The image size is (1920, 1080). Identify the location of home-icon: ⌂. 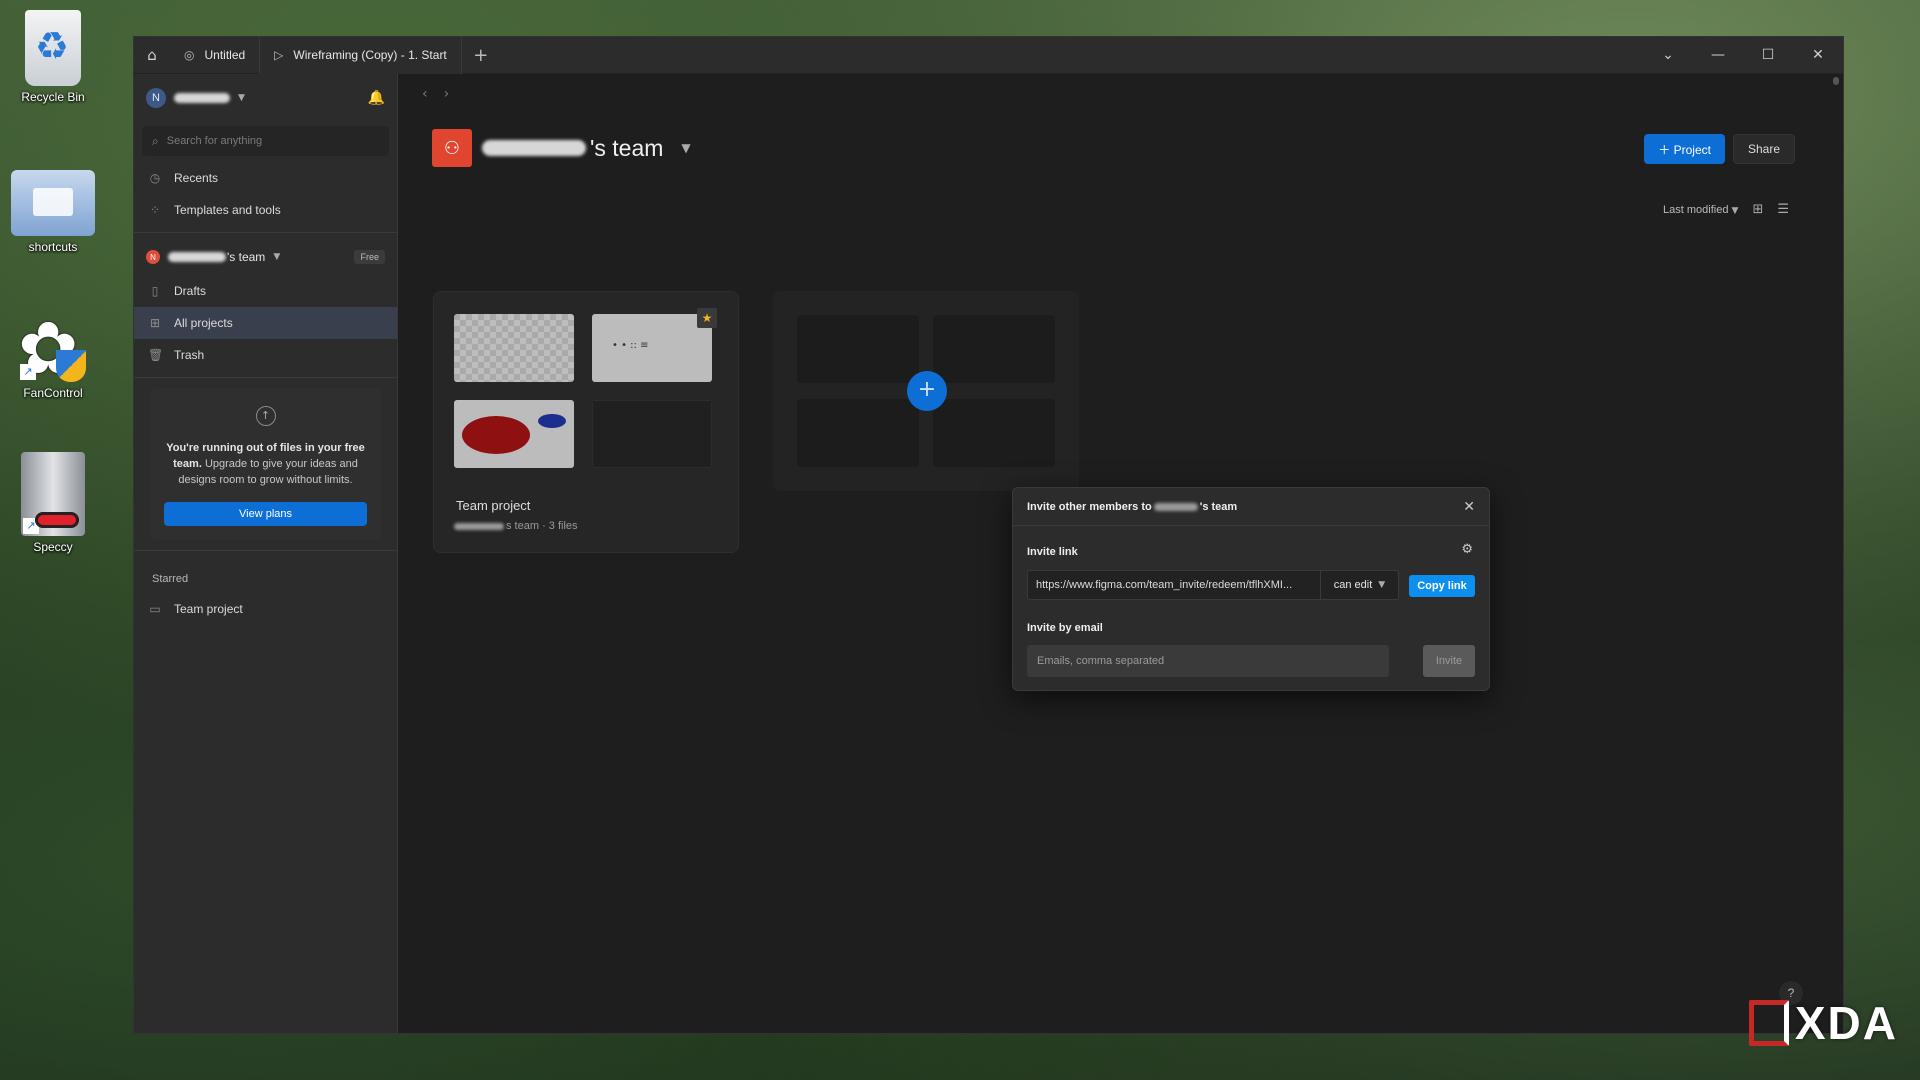
(152, 55).